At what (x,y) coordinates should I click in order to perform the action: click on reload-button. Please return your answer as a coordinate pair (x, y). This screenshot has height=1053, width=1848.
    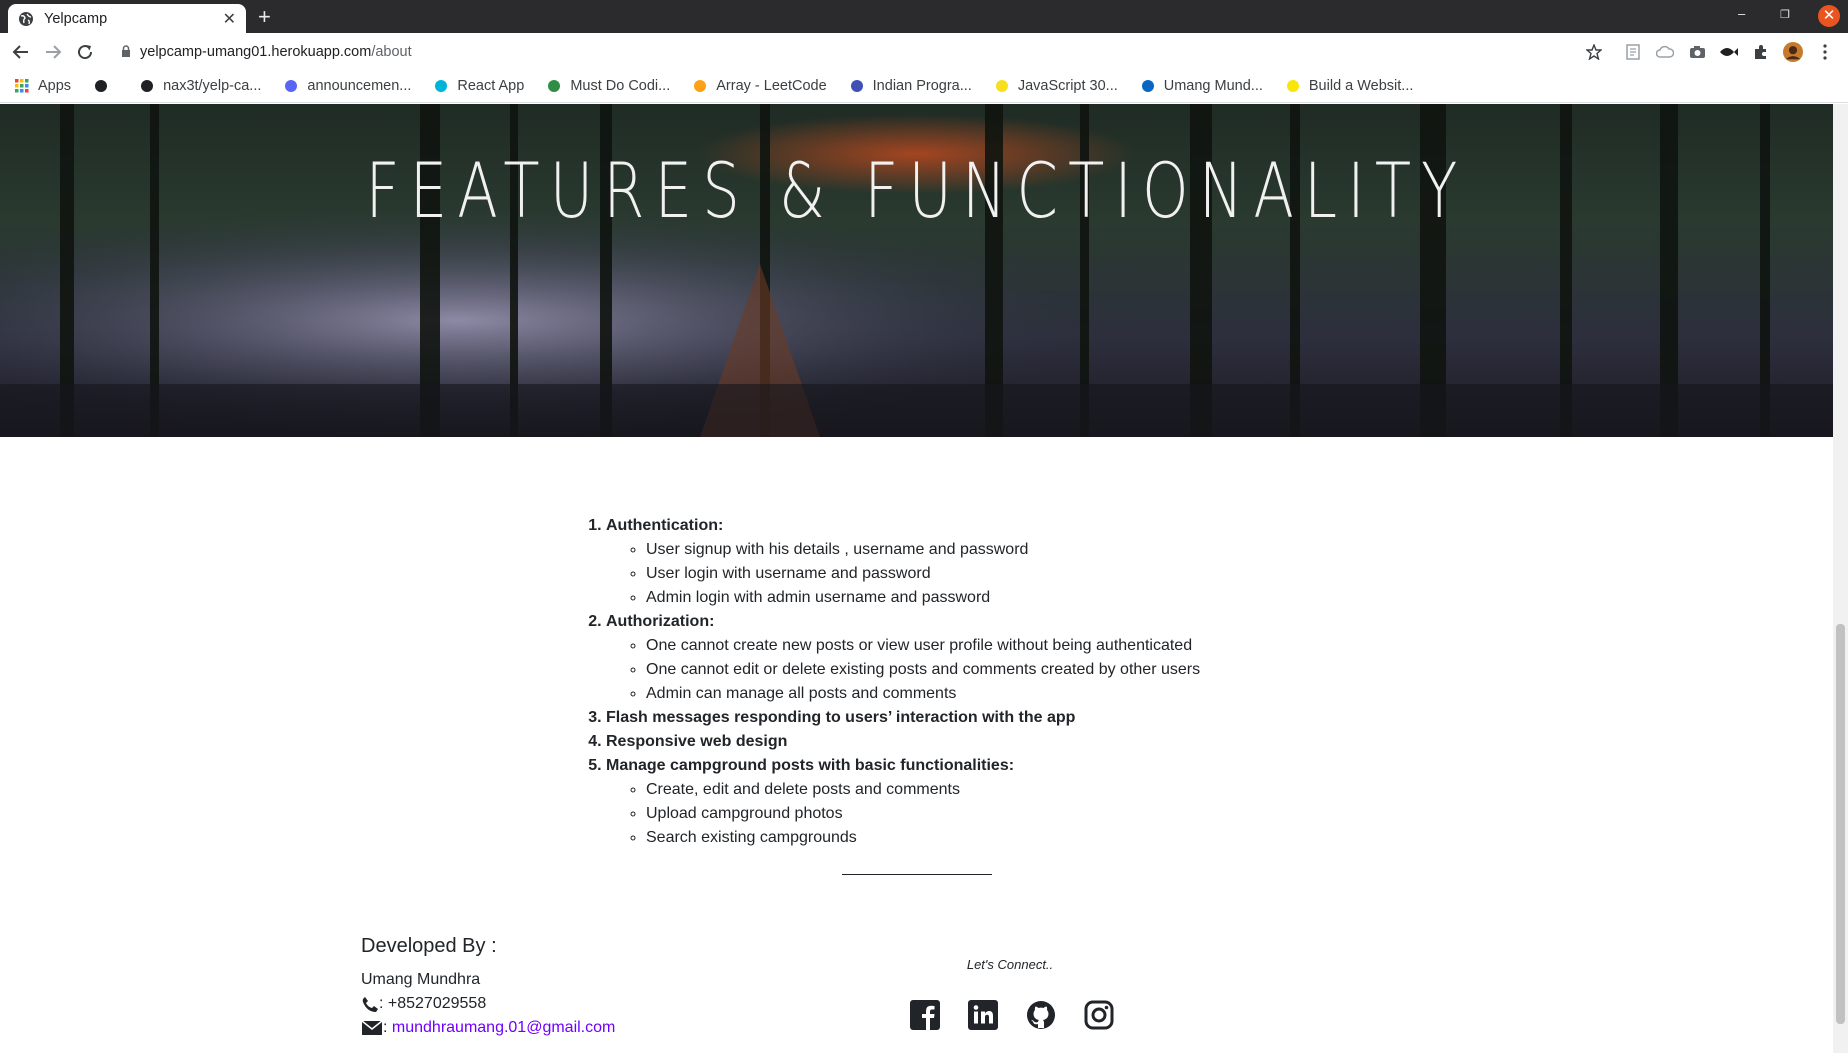
    Looking at the image, I should click on (85, 52).